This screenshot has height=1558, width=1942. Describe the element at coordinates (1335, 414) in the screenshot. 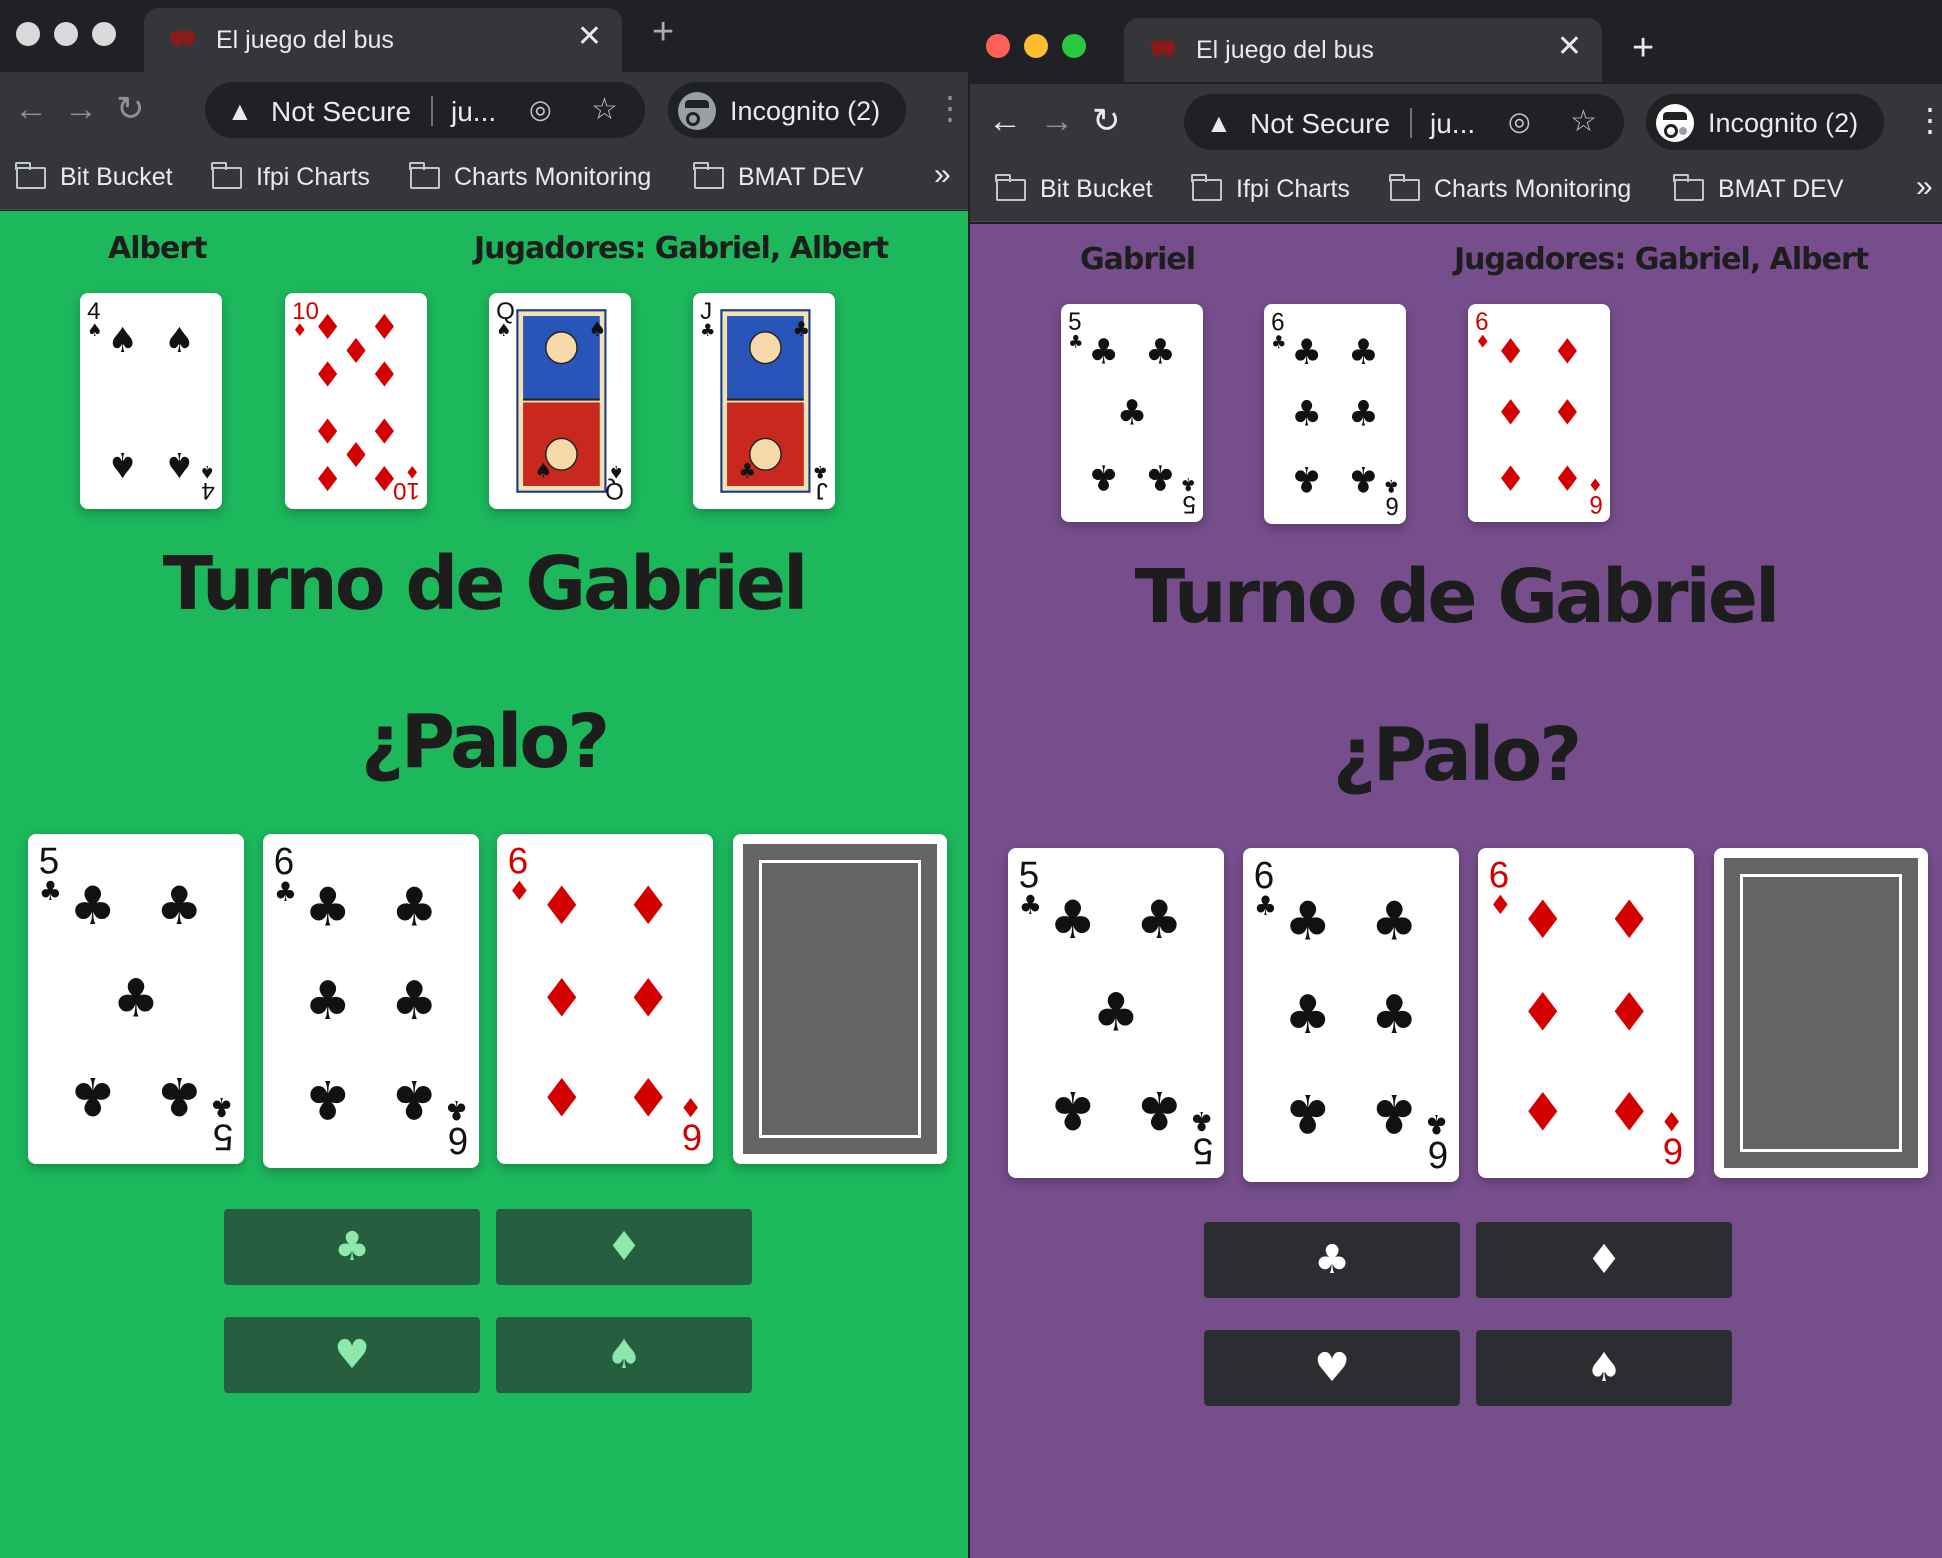

I see `hand-card-6-clubs: 6 ♣ 6 ♣ ♣ ♣ ♣ ♣ ♣ ♣` at that location.